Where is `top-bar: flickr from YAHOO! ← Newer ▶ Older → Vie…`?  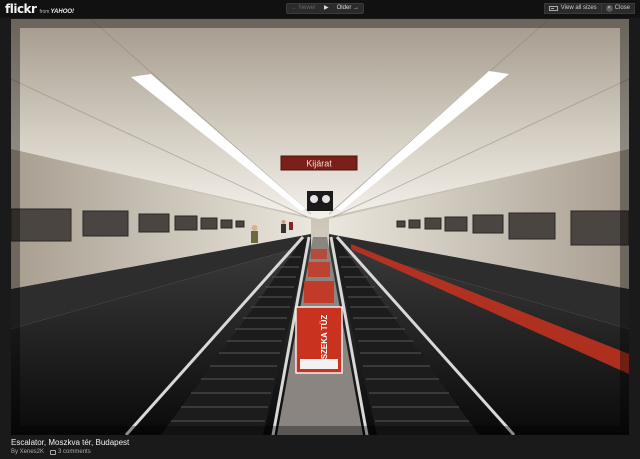
top-bar: flickr from YAHOO! ← Newer ▶ Older → Vie… is located at coordinates (320, 9).